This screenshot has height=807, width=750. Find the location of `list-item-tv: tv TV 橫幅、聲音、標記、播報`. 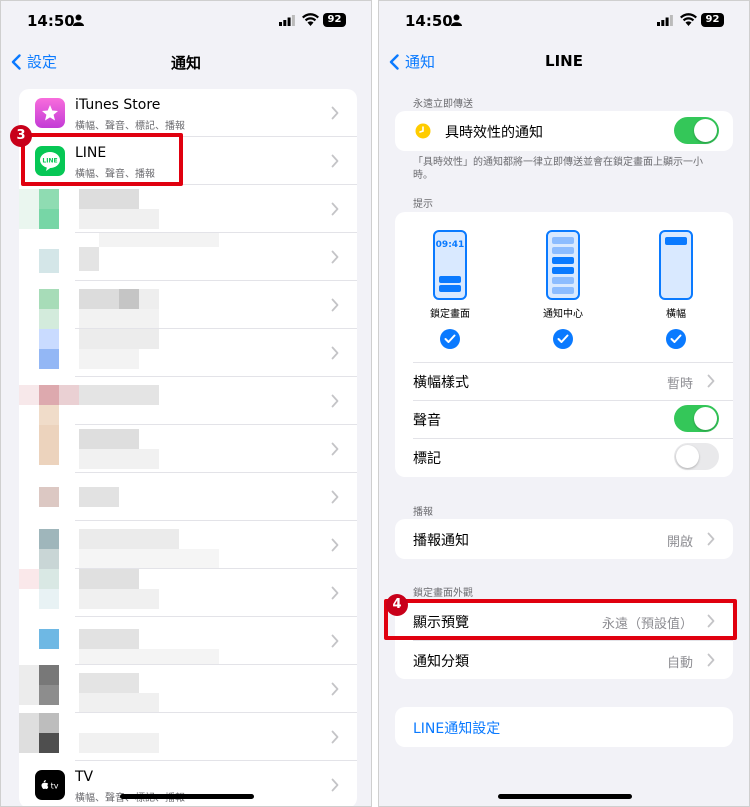

list-item-tv: tv TV 橫幅、聲音、標記、播報 is located at coordinates (188, 783).